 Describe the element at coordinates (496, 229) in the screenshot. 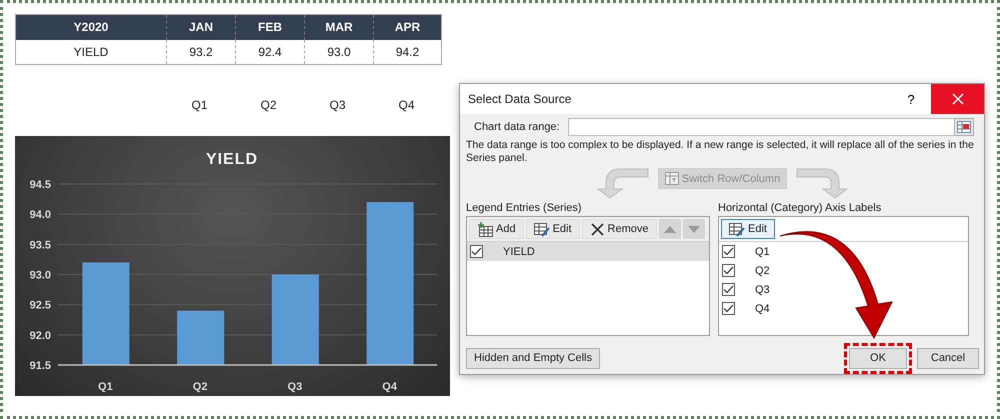

I see `toolbar-button: Add` at that location.